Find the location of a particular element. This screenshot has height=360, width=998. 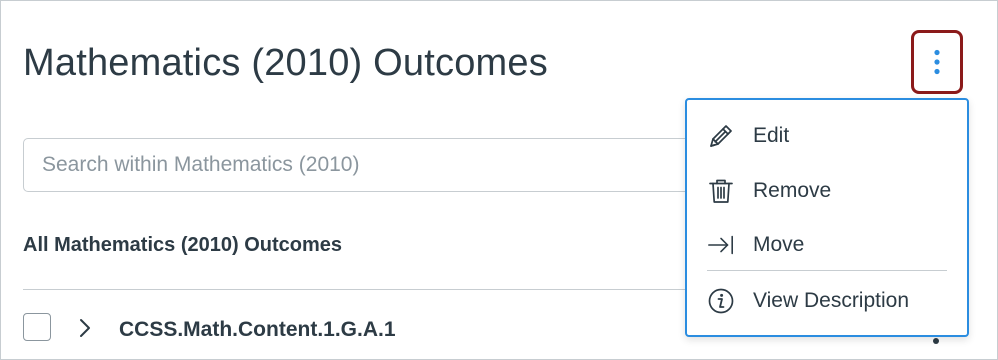

outcome-checkbox is located at coordinates (37, 327).